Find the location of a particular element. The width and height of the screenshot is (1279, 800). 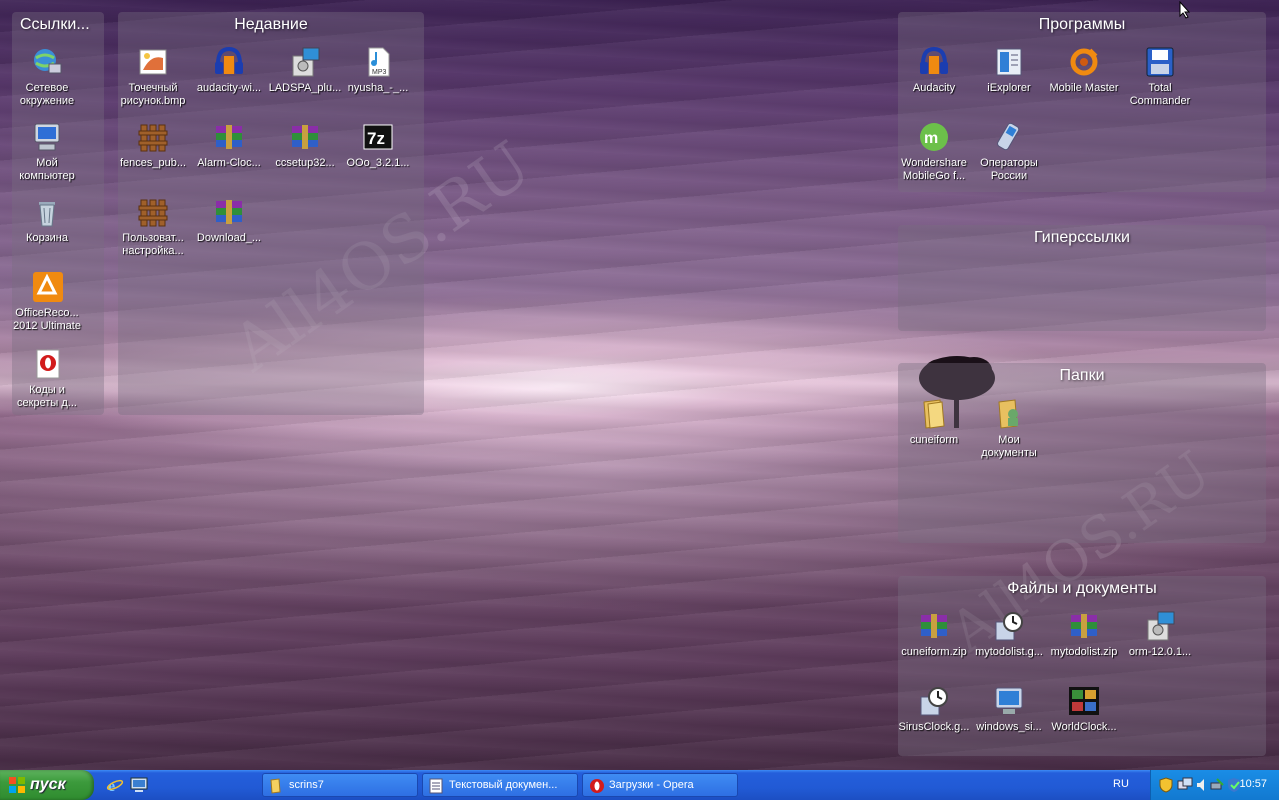

fence-hyperlinks: Гиперссылки is located at coordinates (1082, 278).